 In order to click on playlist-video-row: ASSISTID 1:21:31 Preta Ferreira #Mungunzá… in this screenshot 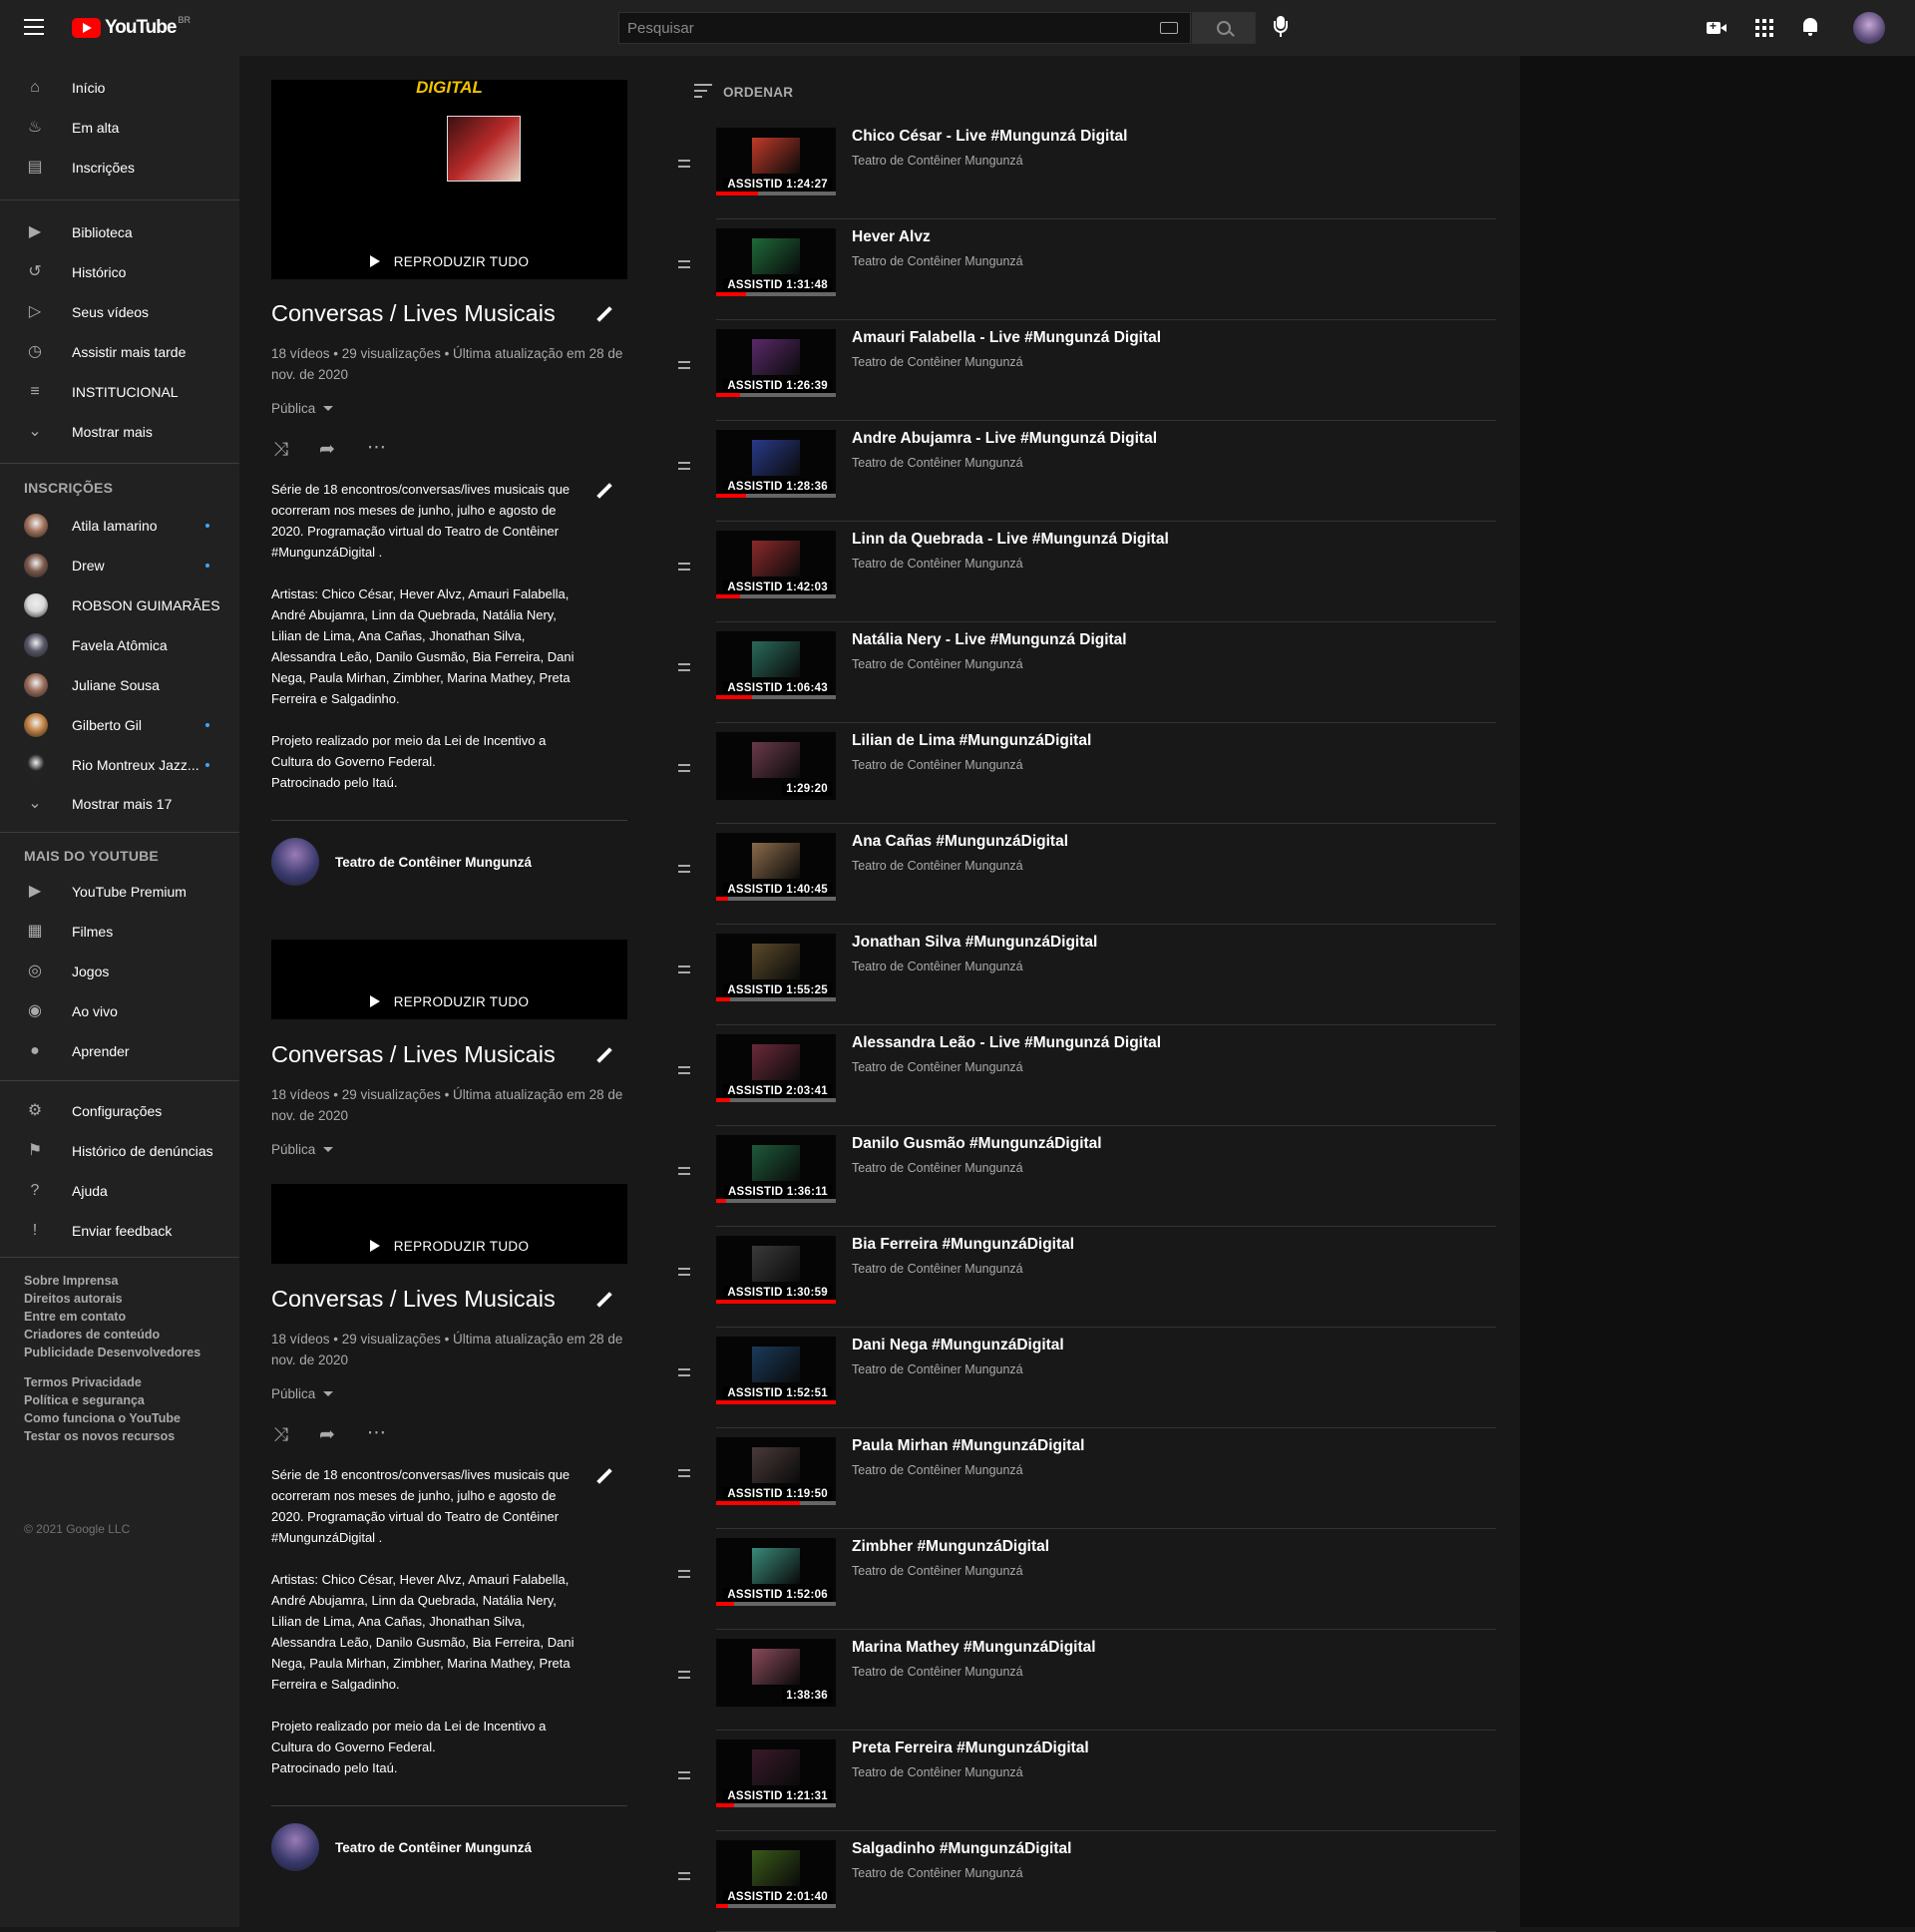, I will do `click(1087, 1782)`.